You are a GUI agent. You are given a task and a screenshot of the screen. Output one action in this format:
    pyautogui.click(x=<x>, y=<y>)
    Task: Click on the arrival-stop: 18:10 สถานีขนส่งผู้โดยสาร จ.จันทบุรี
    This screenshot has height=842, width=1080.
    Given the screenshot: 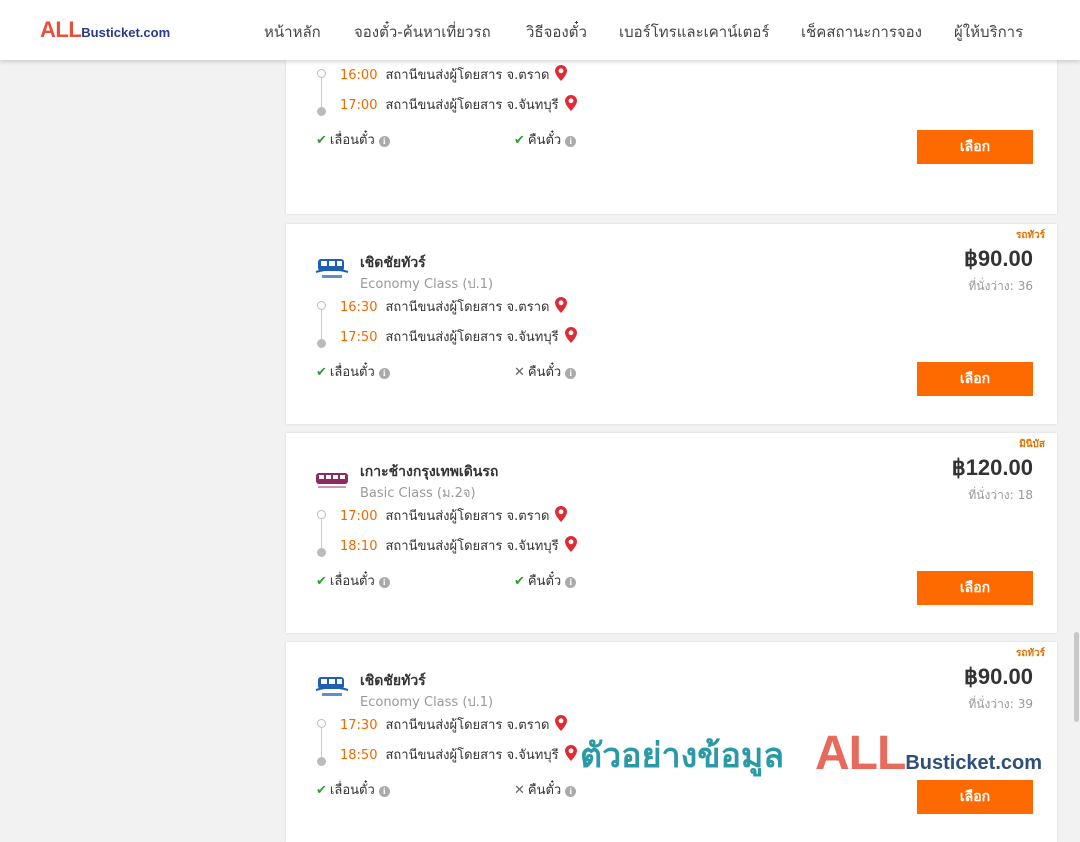 What is the action you would take?
    pyautogui.click(x=458, y=545)
    